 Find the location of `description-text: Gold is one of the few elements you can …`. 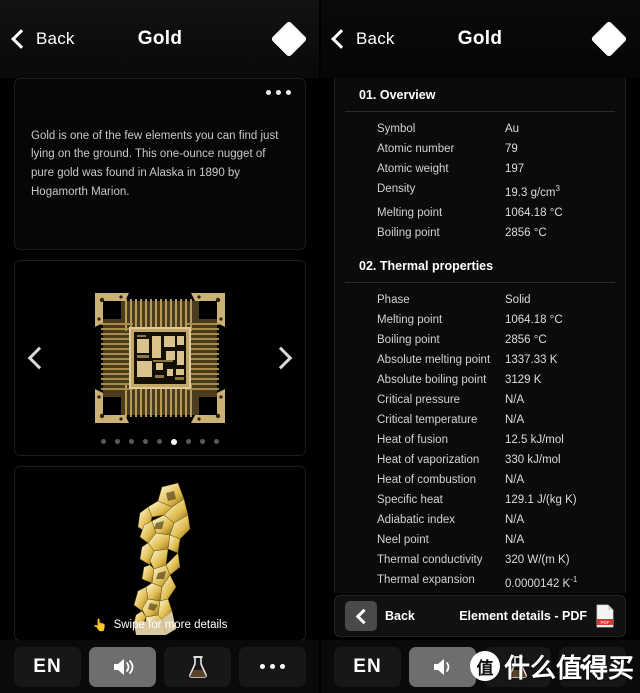

description-text: Gold is one of the few elements you can … is located at coordinates (155, 163).